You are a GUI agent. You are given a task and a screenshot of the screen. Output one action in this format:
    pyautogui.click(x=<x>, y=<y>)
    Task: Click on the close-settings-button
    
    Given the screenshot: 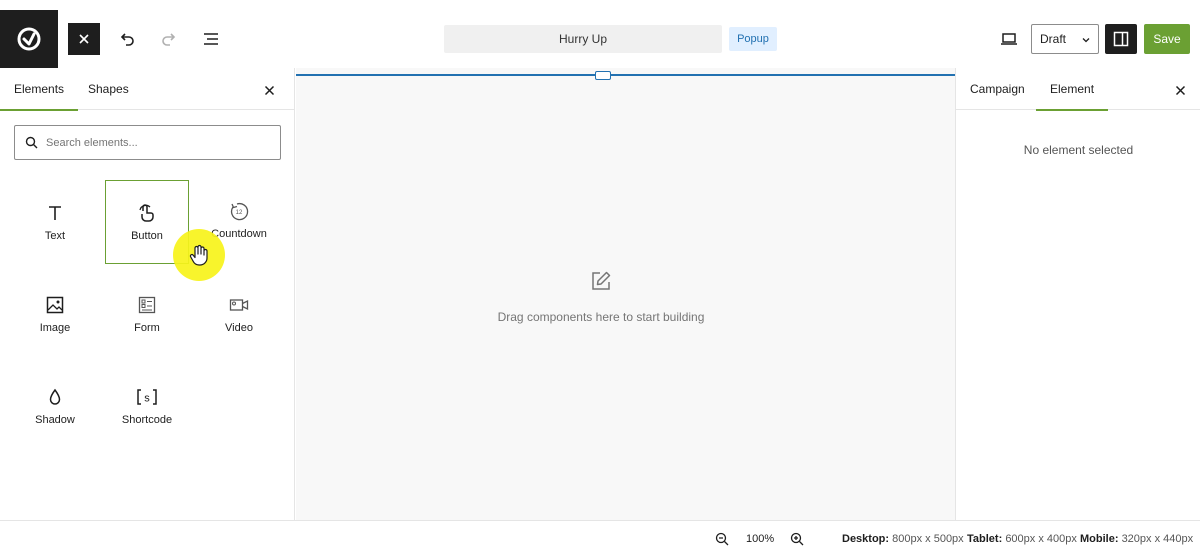 What is the action you would take?
    pyautogui.click(x=1180, y=90)
    